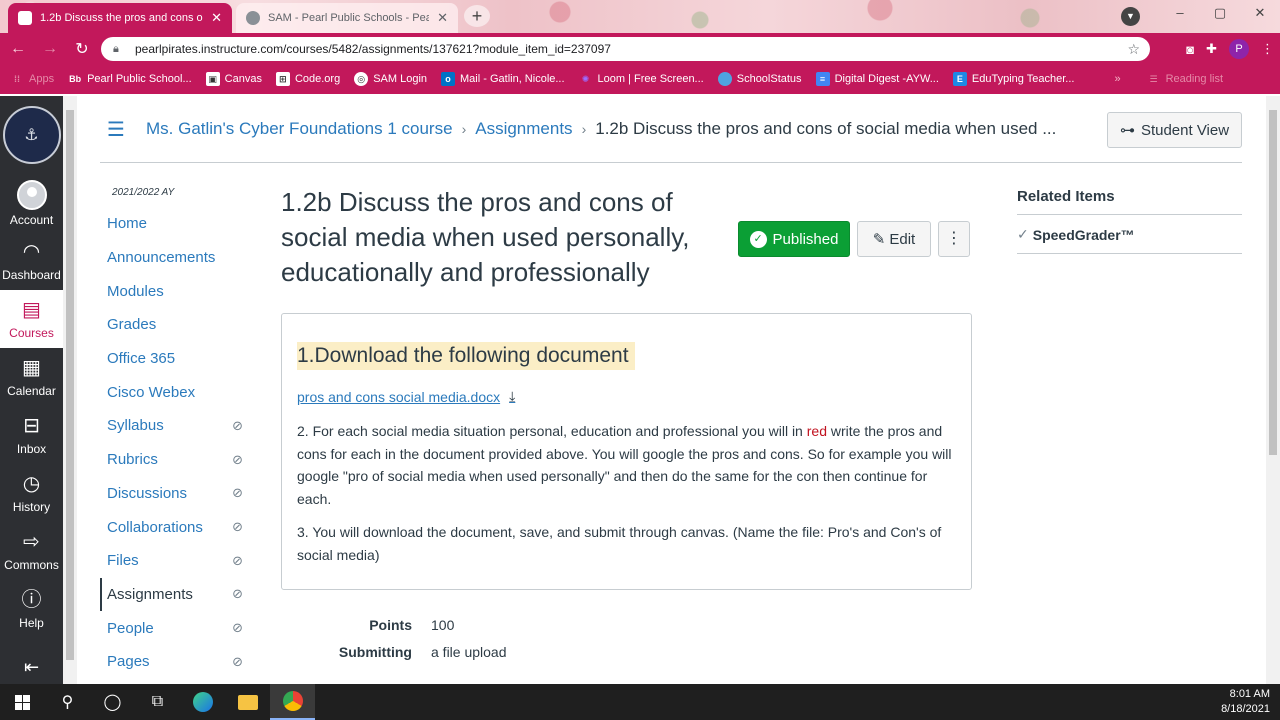  I want to click on course-nav-item: Home, so click(180, 224).